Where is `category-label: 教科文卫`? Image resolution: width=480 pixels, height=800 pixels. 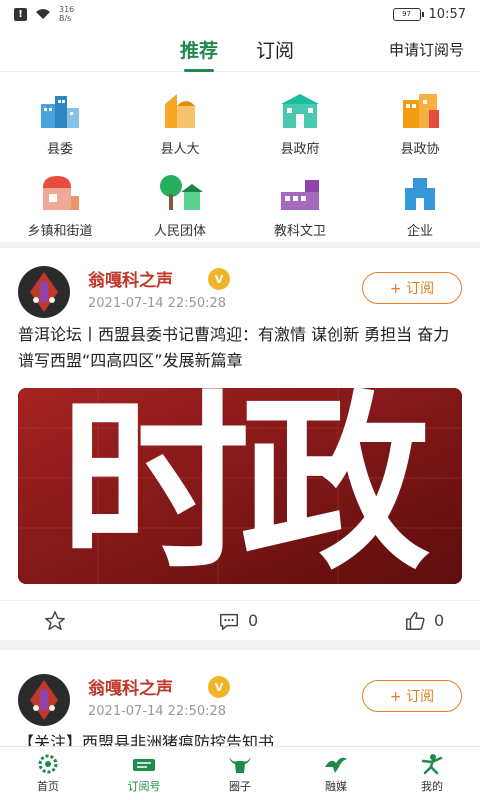
category-label: 教科文卫 is located at coordinates (299, 231).